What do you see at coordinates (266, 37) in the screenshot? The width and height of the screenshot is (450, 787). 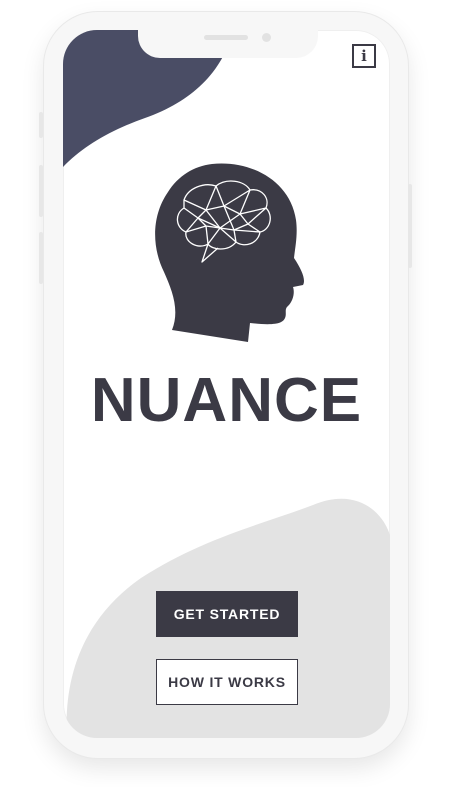 I see `front-camera` at bounding box center [266, 37].